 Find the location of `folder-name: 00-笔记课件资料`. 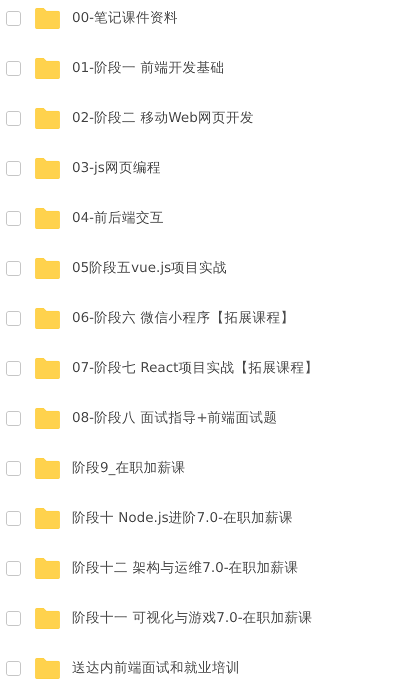

folder-name: 00-笔记课件资料 is located at coordinates (125, 18).